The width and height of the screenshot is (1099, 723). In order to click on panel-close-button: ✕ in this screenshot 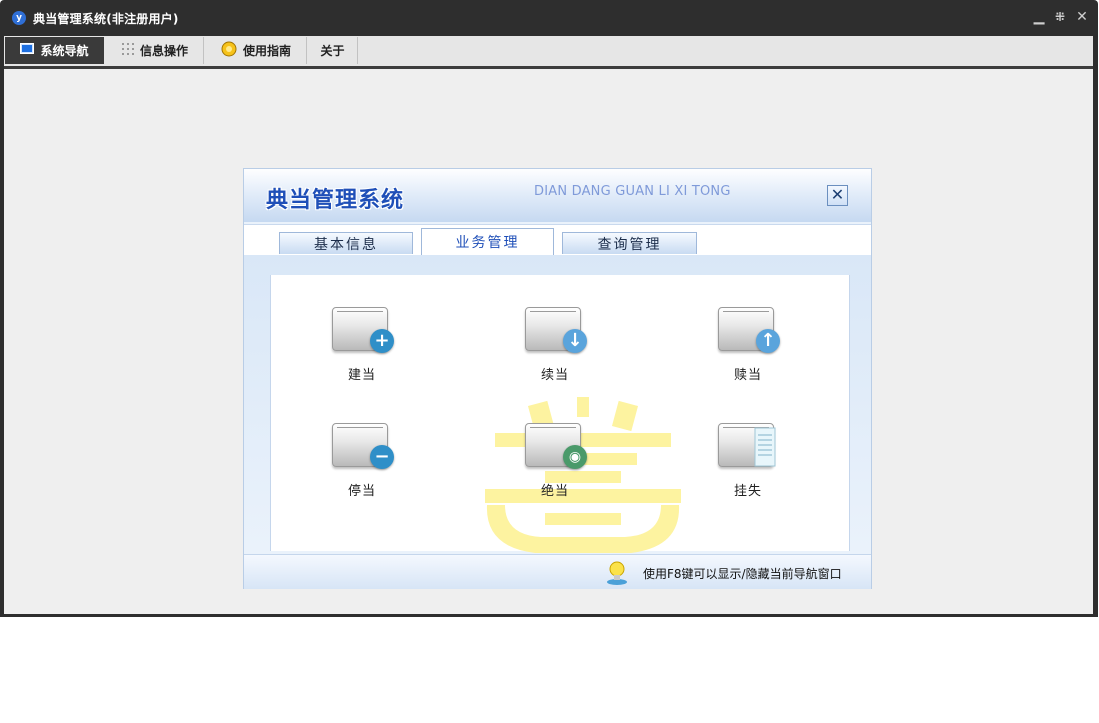, I will do `click(837, 195)`.